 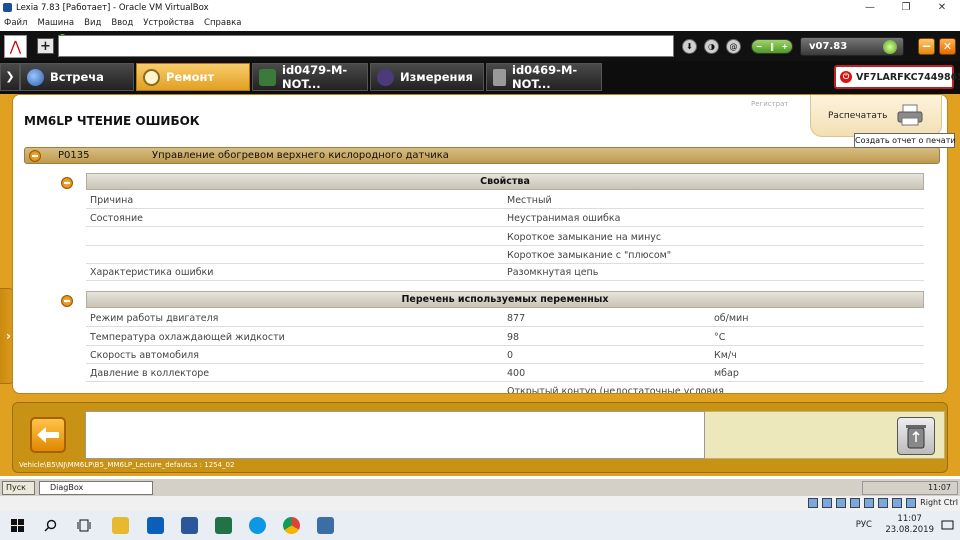 What do you see at coordinates (505, 218) in the screenshot?
I see `table-row: Состояние Неустранимая ошибка` at bounding box center [505, 218].